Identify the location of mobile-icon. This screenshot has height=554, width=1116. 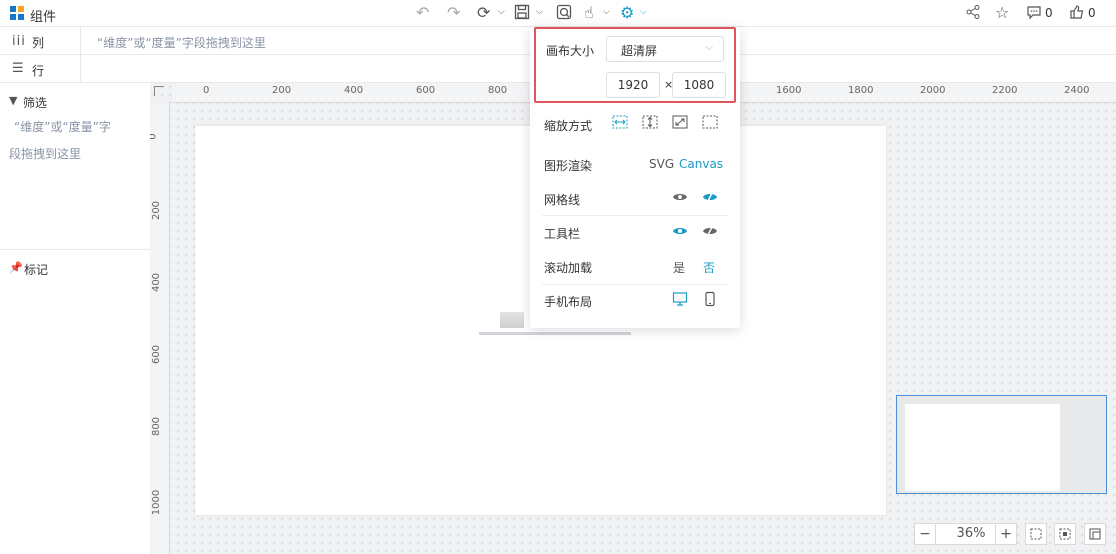
(710, 300).